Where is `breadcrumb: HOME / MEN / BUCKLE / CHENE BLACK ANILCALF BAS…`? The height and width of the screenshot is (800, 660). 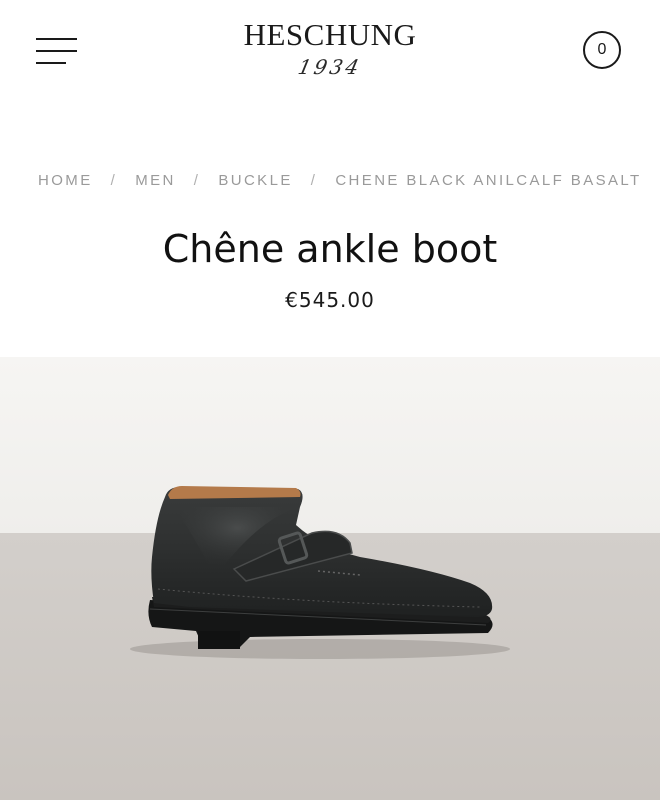 breadcrumb: HOME / MEN / BUCKLE / CHENE BLACK ANILCALF BAS… is located at coordinates (349, 181).